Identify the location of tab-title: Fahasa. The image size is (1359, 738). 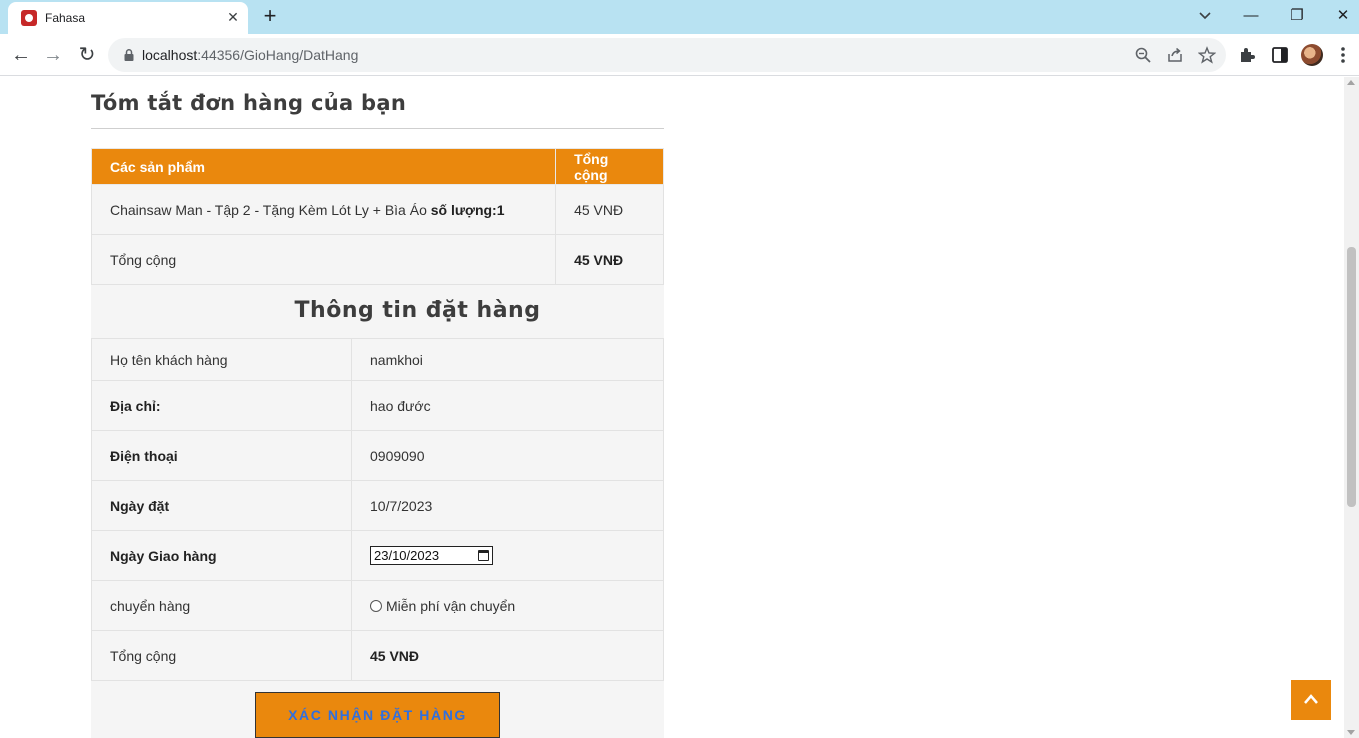
(65, 18).